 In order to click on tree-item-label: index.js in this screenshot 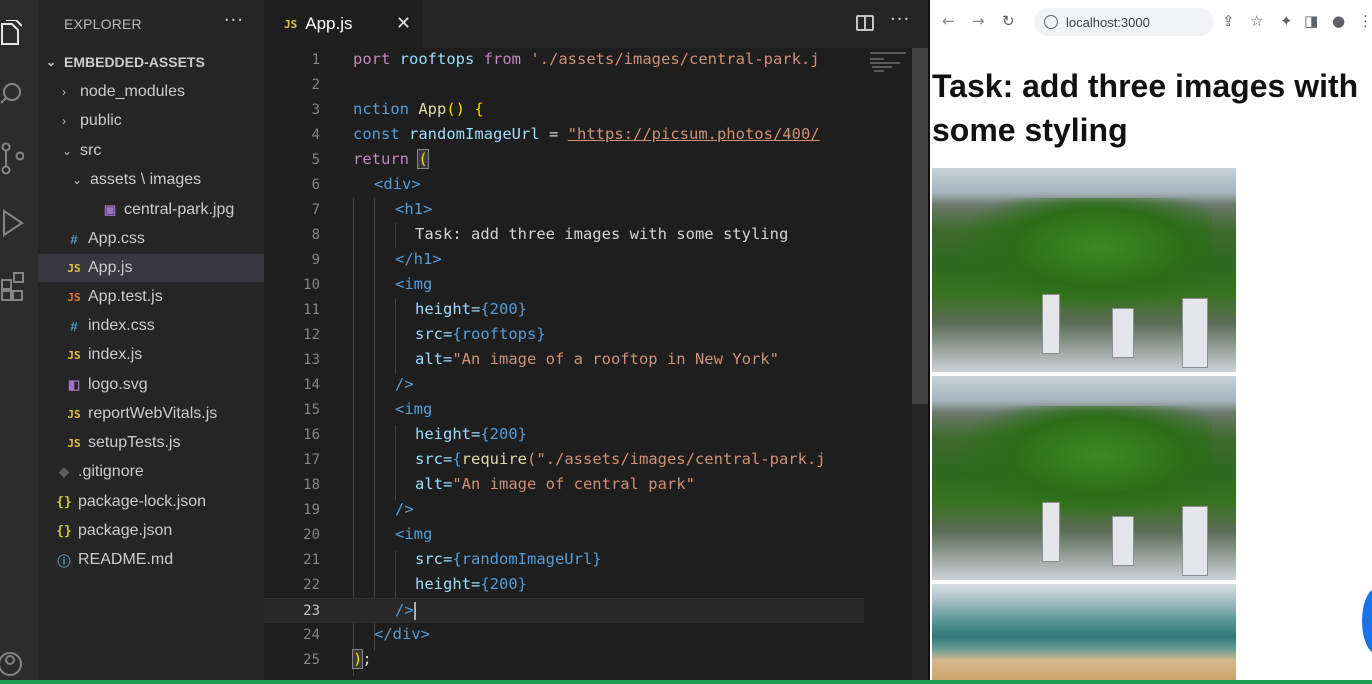, I will do `click(115, 354)`.